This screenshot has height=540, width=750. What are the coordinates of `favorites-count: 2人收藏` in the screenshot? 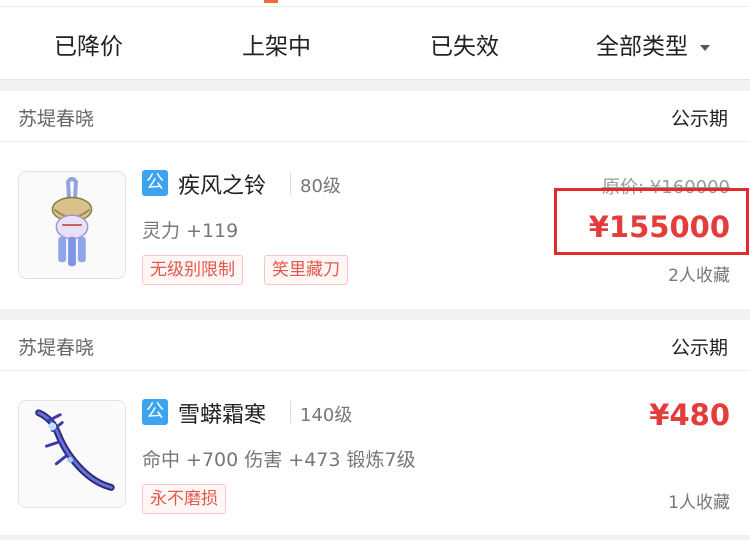 It's located at (699, 276).